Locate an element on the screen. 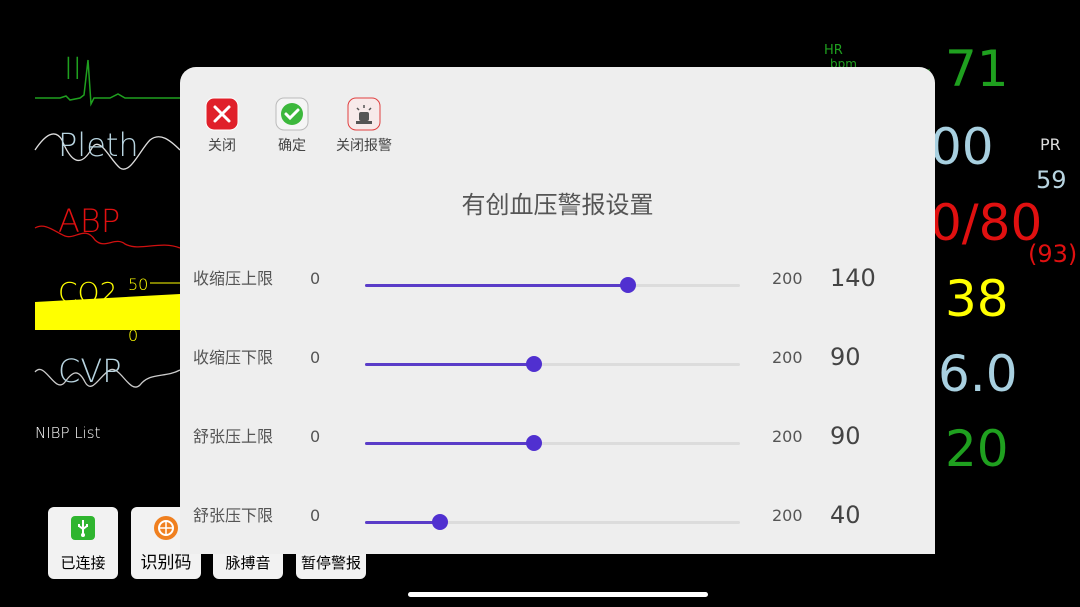 Image resolution: width=1080 pixels, height=607 pixels. alarm-limit-row: 舒张压上限 0 200 90 is located at coordinates (557, 443).